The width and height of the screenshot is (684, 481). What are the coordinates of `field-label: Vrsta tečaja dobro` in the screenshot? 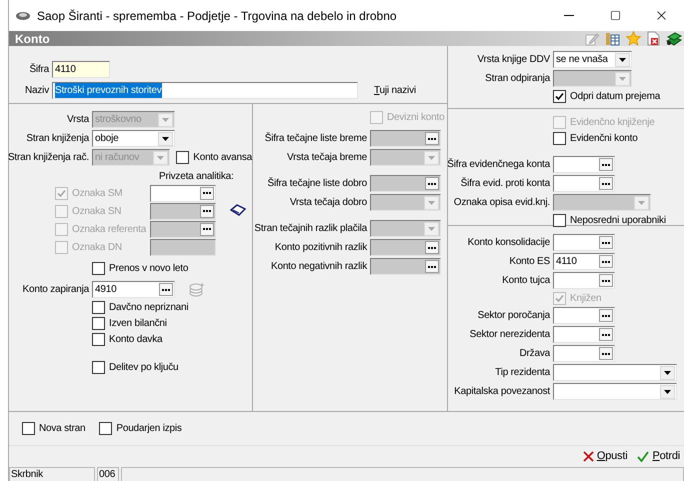 It's located at (328, 203).